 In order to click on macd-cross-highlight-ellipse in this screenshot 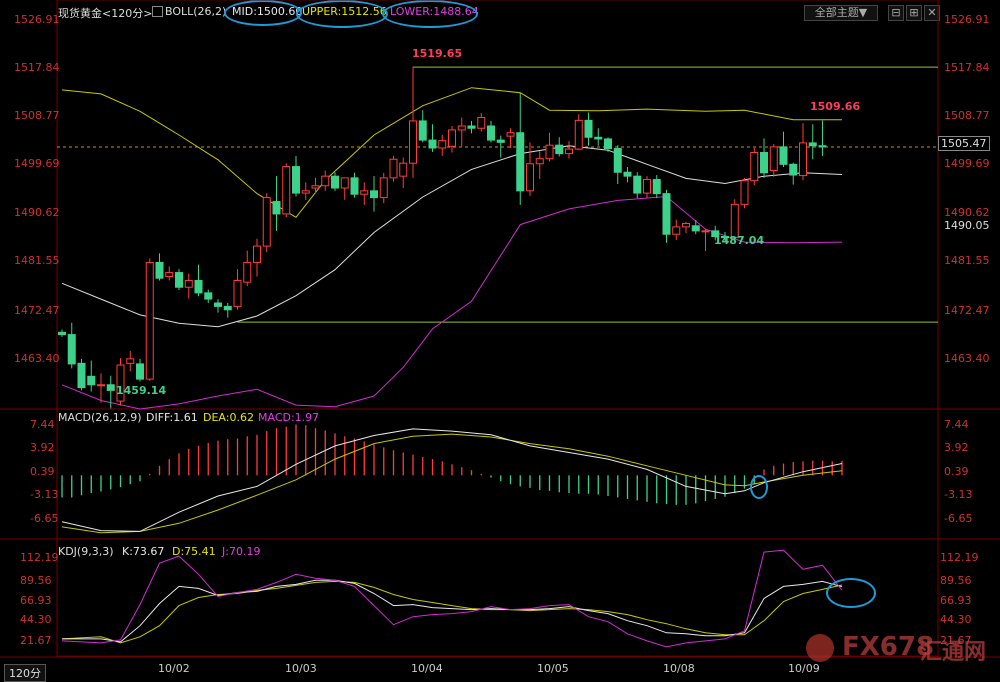, I will do `click(759, 487)`.